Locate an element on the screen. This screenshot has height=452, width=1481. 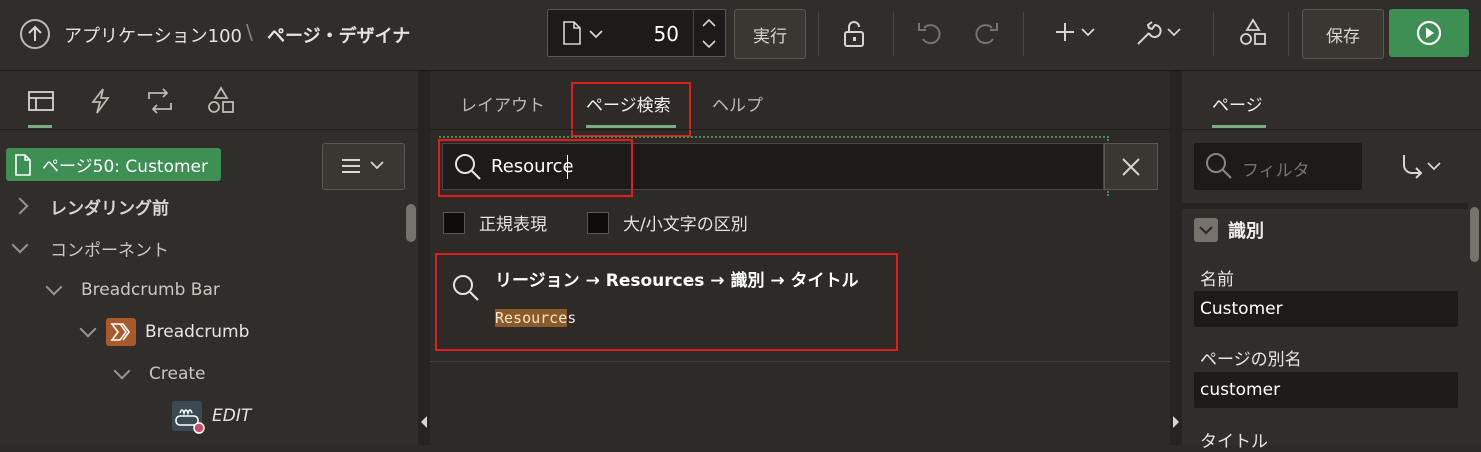
unlock-icon is located at coordinates (855, 34).